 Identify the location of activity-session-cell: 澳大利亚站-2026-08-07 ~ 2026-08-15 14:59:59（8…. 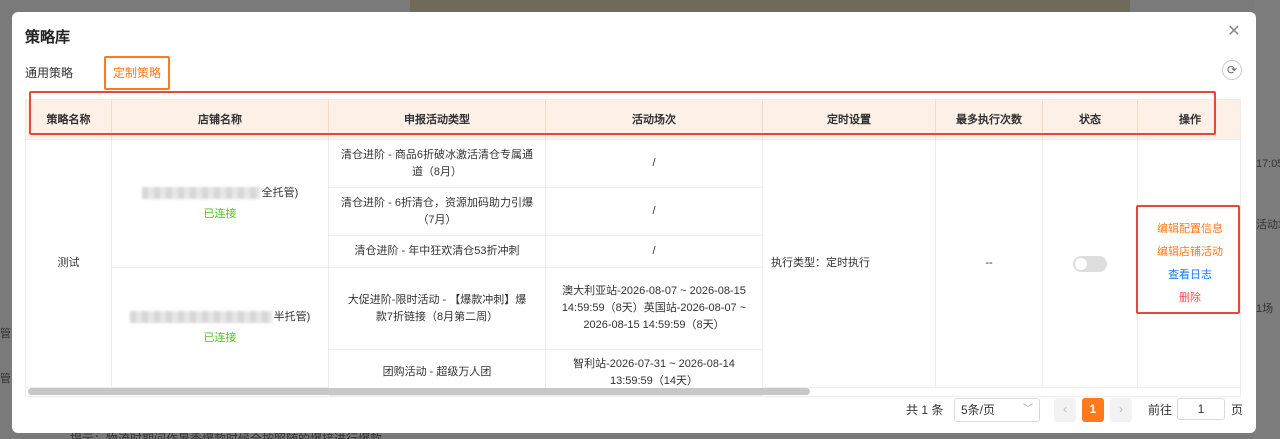
(654, 309).